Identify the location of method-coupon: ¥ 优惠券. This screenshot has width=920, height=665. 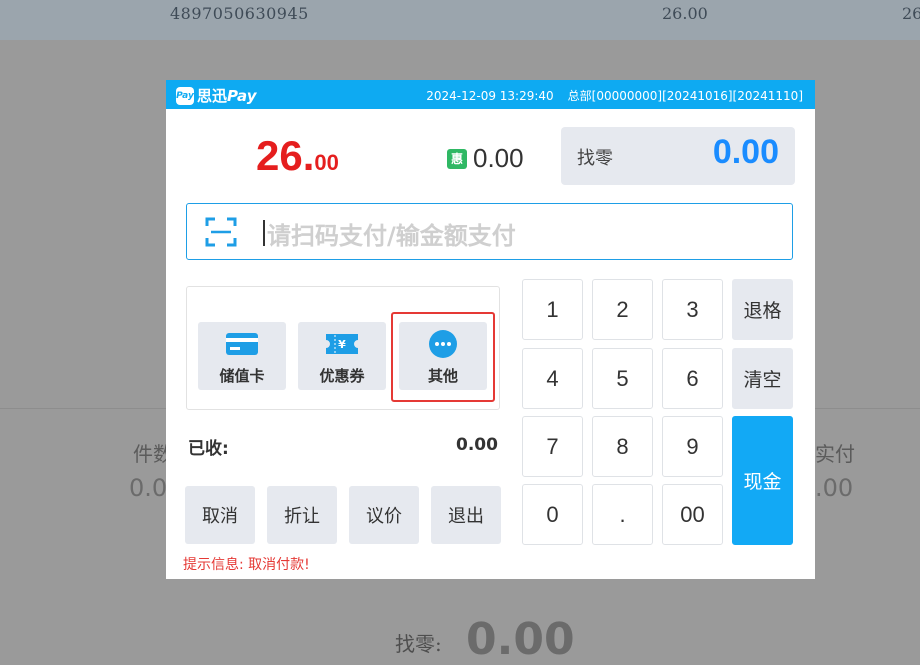
(342, 356).